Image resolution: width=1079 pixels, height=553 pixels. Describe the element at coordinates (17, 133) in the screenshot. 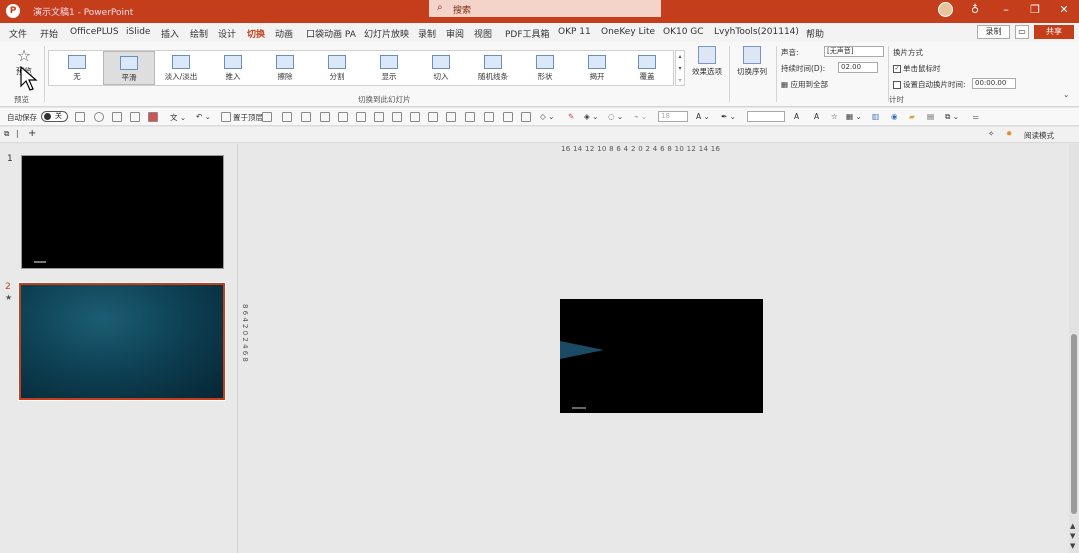

I see `panel-icon: |` at that location.